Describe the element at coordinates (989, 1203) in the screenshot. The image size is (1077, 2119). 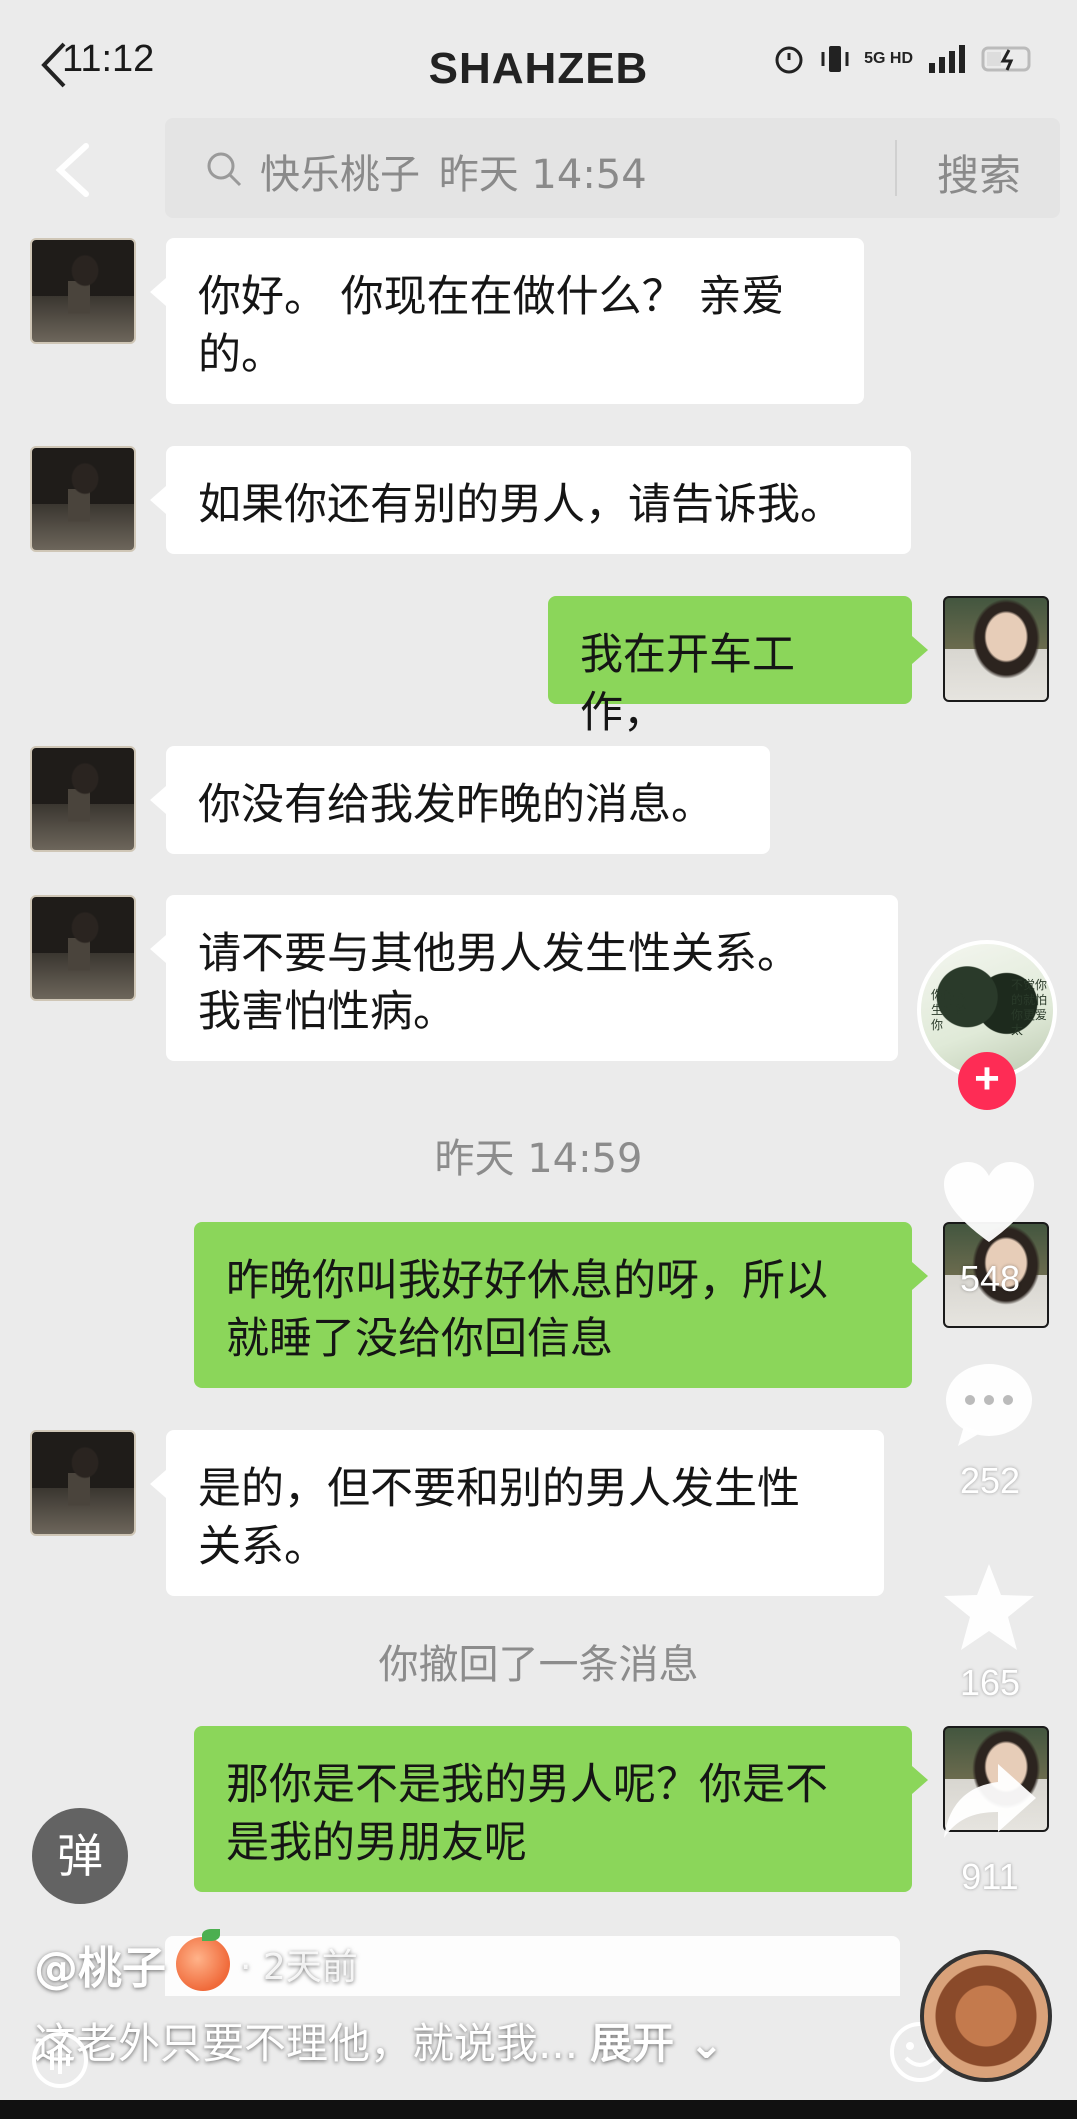
I see `heart-icon` at that location.